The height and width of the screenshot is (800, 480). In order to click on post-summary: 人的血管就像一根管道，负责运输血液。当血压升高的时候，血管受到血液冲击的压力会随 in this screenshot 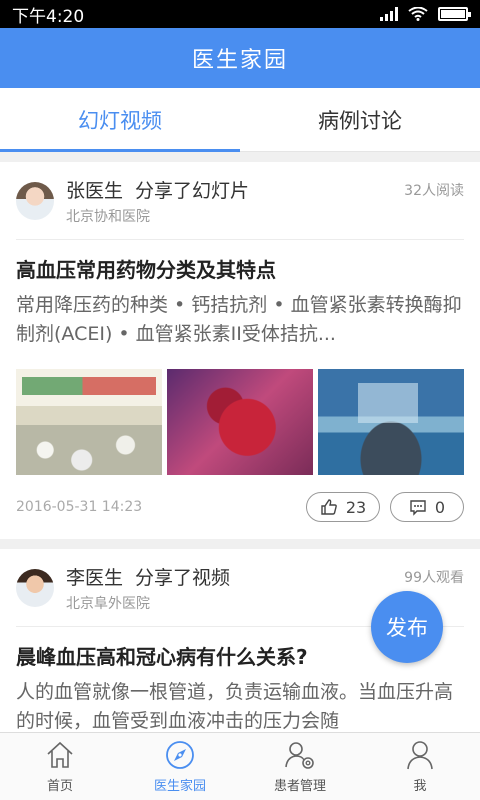, I will do `click(240, 705)`.